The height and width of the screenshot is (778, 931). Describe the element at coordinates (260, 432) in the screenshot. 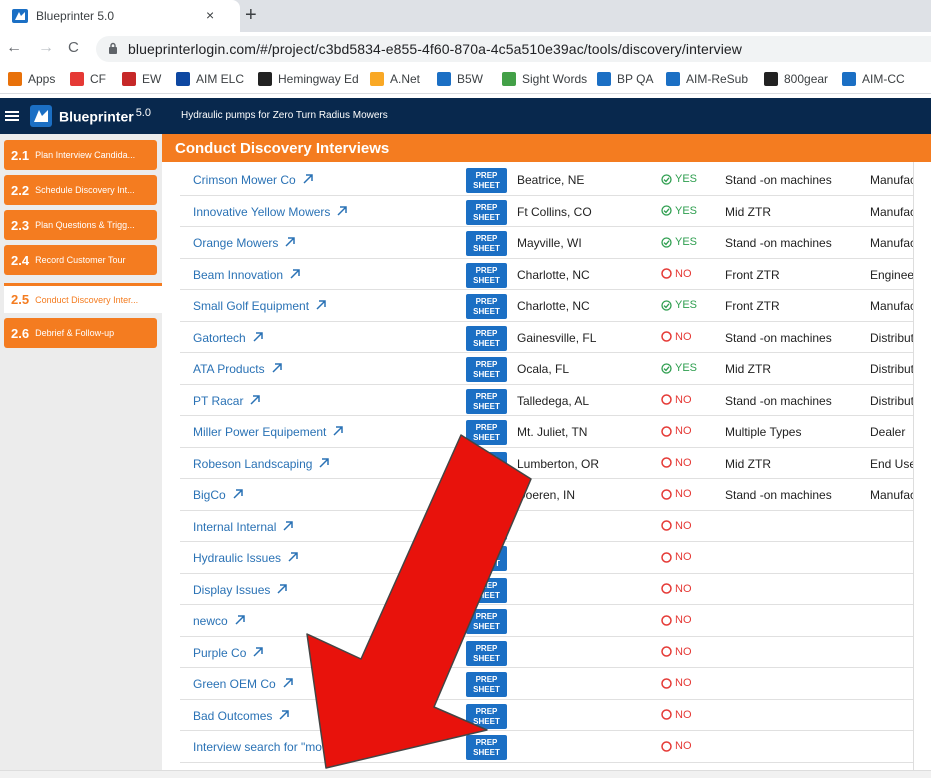

I see `company-name: Miller Power Equipement` at that location.